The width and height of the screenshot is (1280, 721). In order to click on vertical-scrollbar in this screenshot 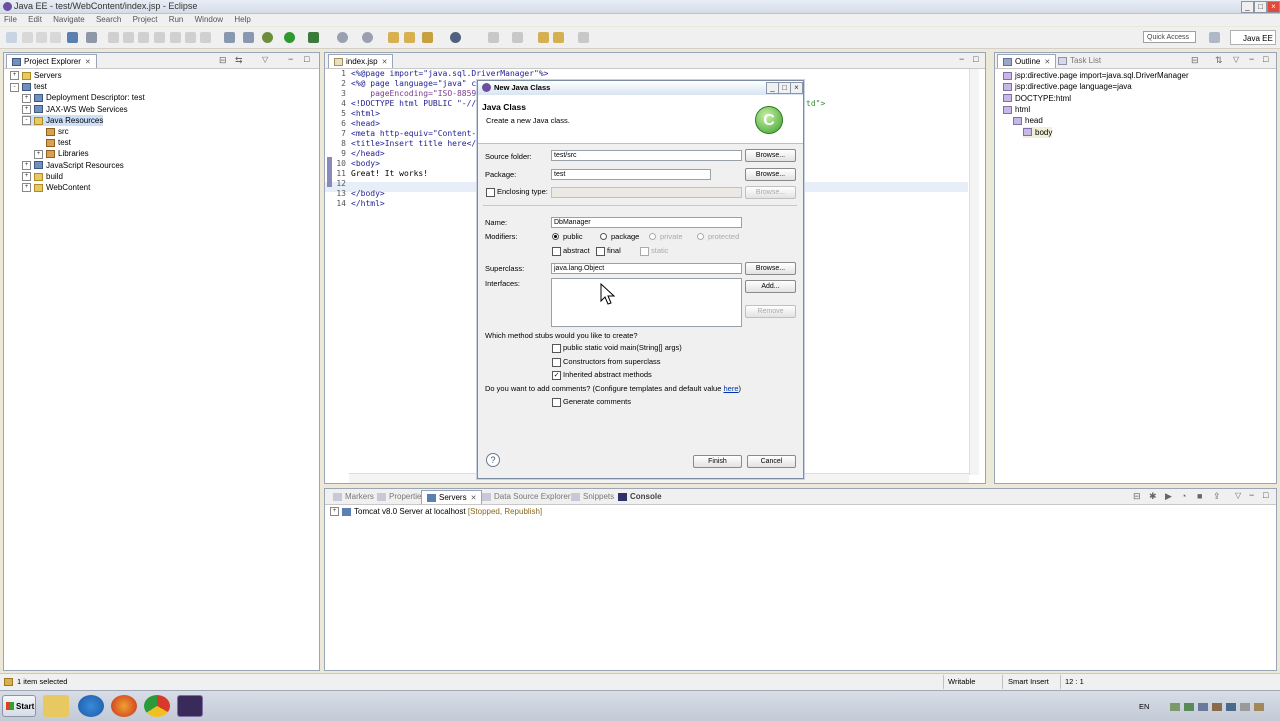, I will do `click(974, 272)`.